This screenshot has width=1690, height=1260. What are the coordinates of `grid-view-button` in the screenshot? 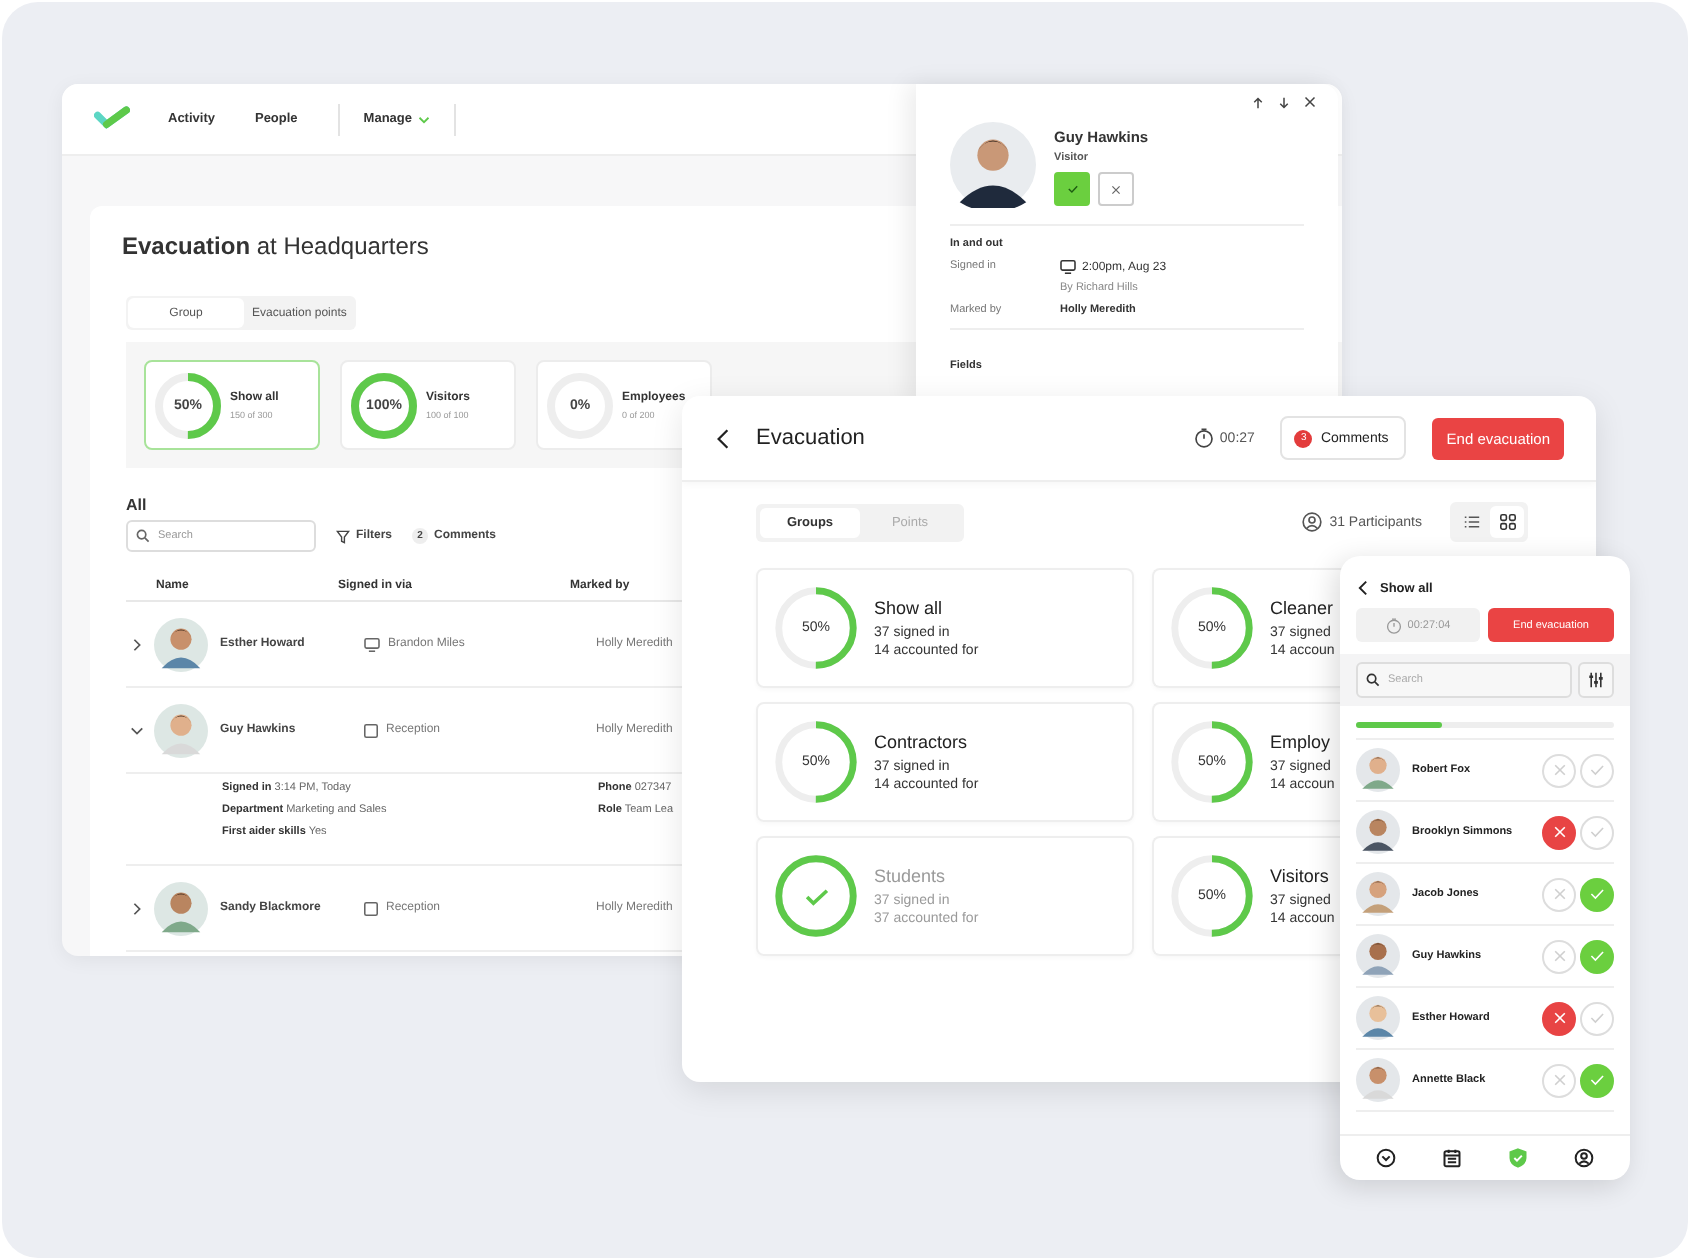 It's located at (1507, 522).